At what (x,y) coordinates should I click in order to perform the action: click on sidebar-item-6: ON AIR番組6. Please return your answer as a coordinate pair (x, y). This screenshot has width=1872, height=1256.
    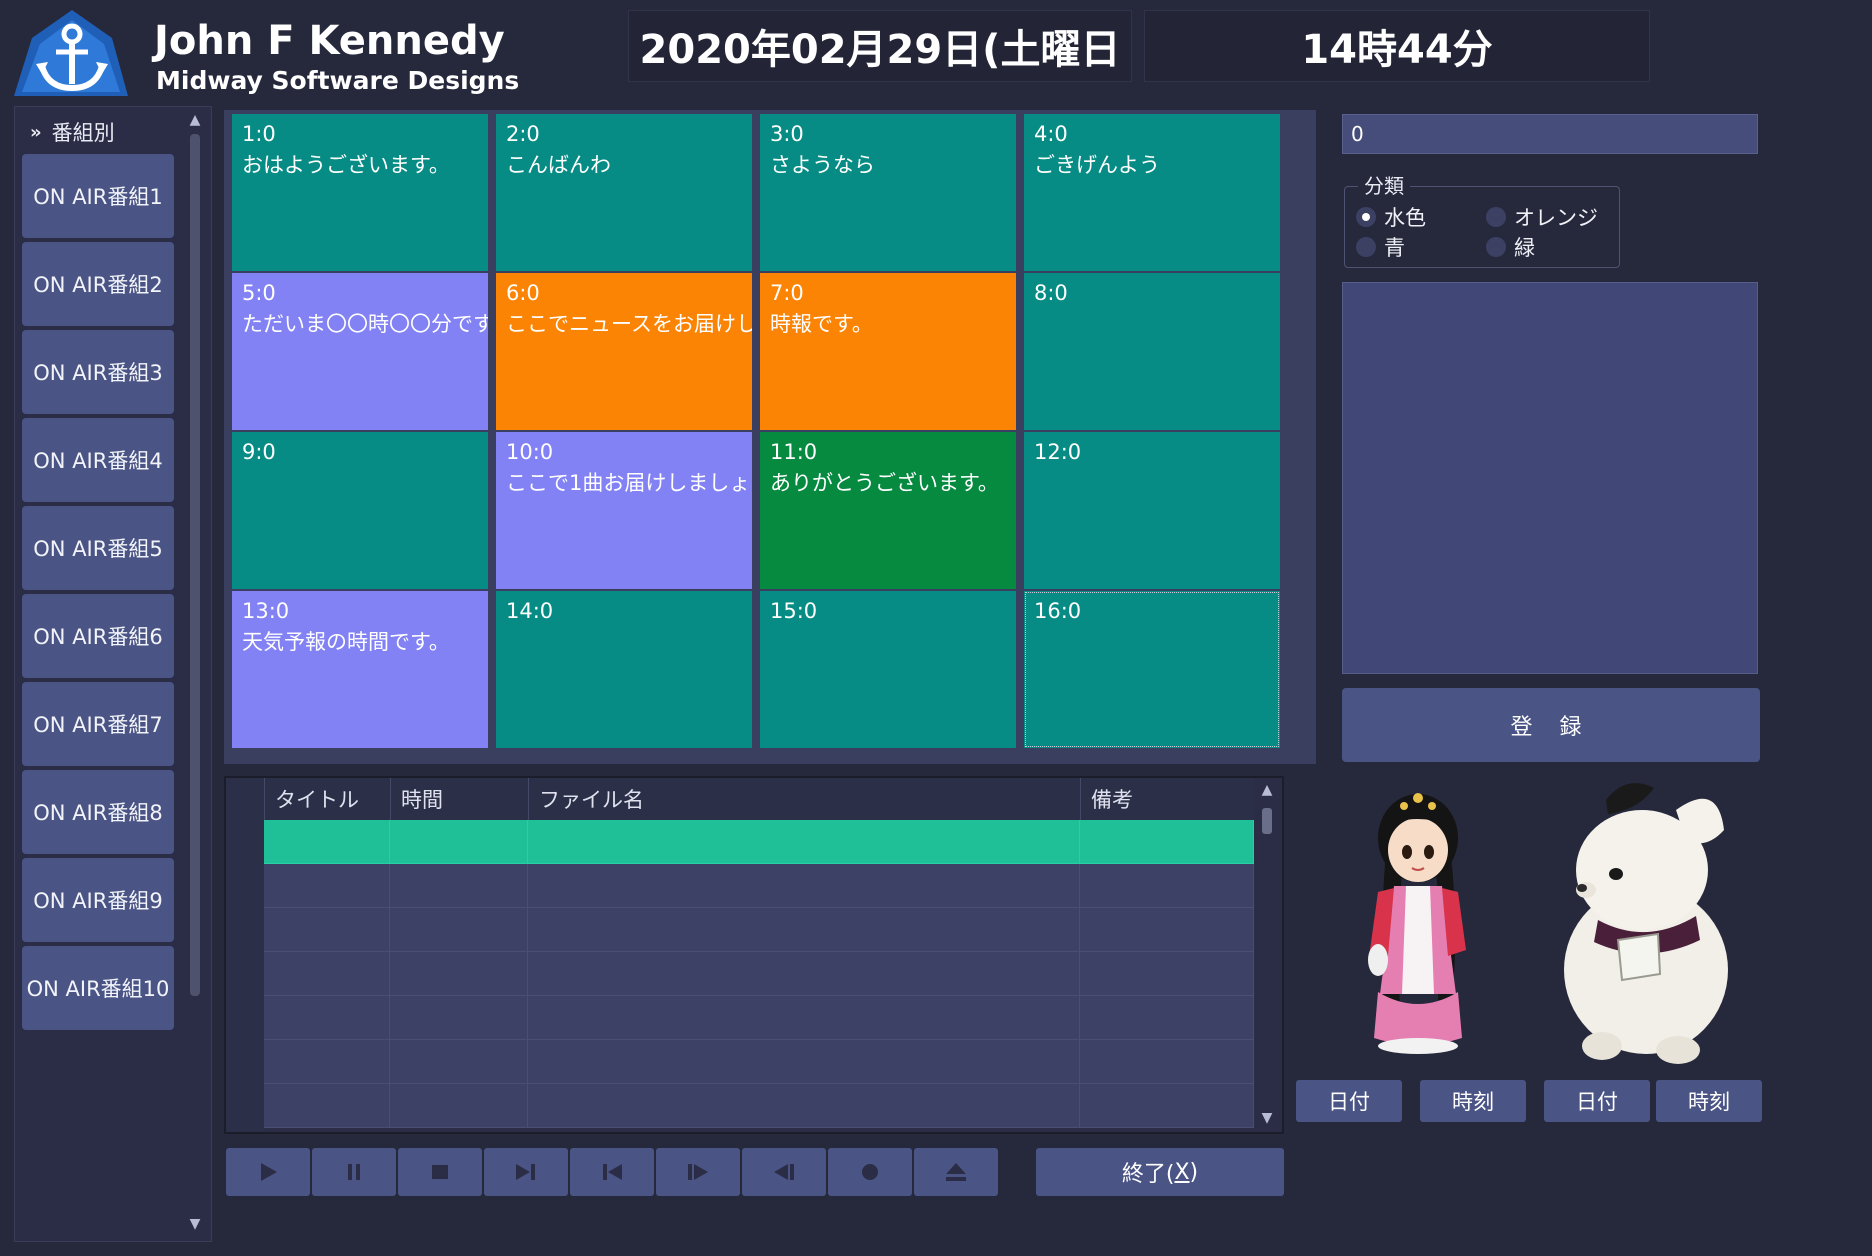
    Looking at the image, I should click on (98, 636).